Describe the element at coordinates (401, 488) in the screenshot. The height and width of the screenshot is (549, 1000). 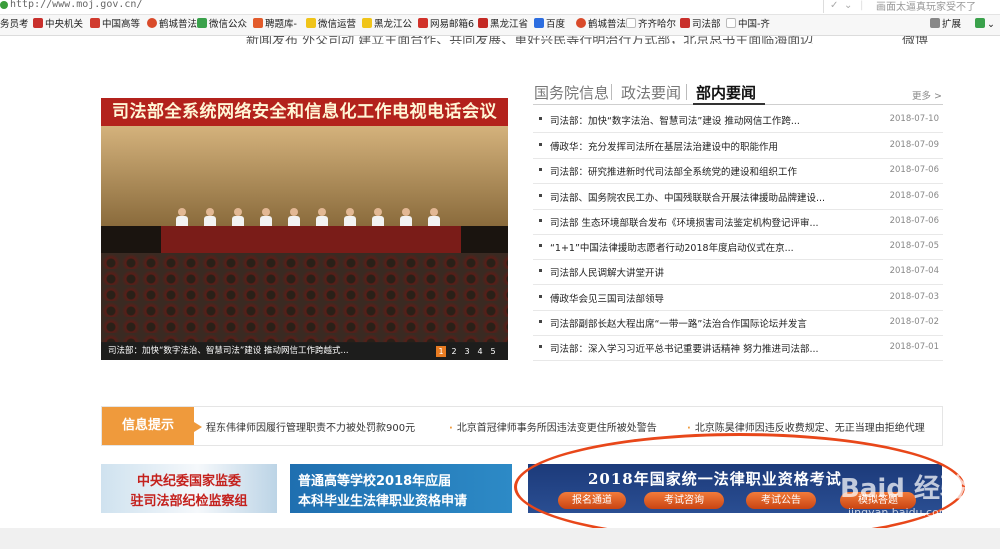
I see `graduate-qualification-banner: 普通高等学校2018年应届 本科毕业生法律职业资格申请` at that location.